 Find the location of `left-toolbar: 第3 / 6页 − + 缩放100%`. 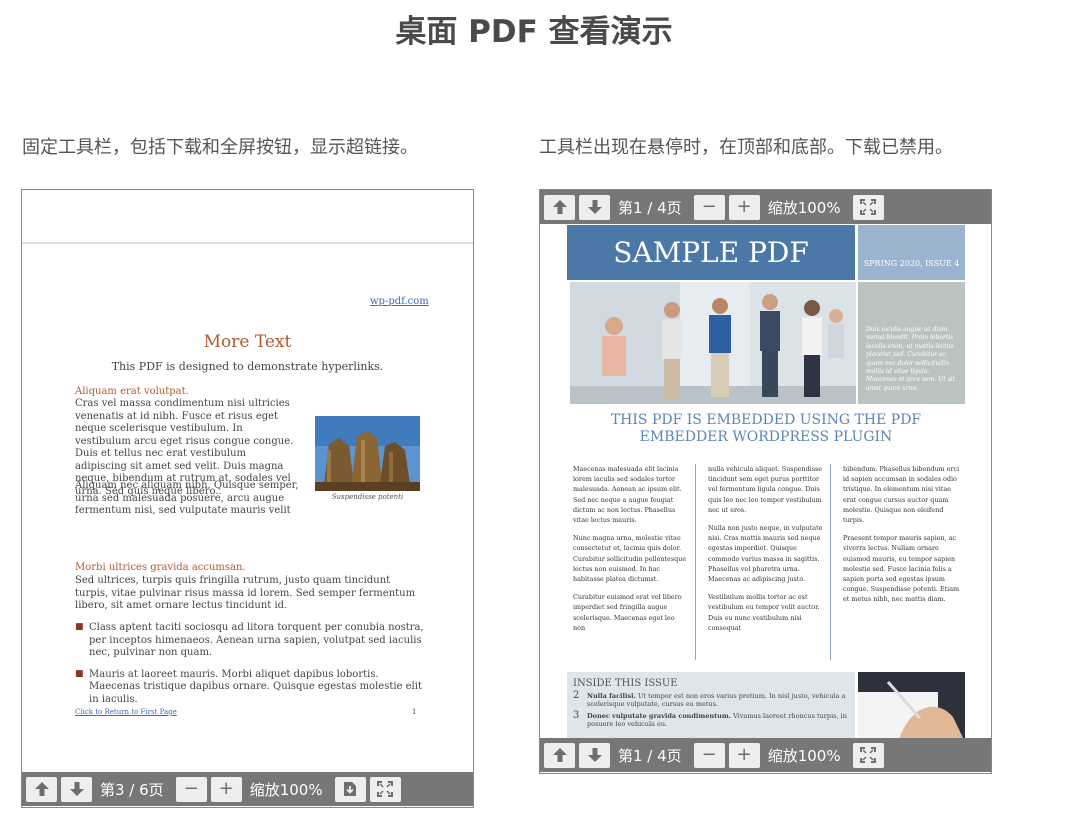

left-toolbar: 第3 / 6页 − + 缩放100% is located at coordinates (247, 789).